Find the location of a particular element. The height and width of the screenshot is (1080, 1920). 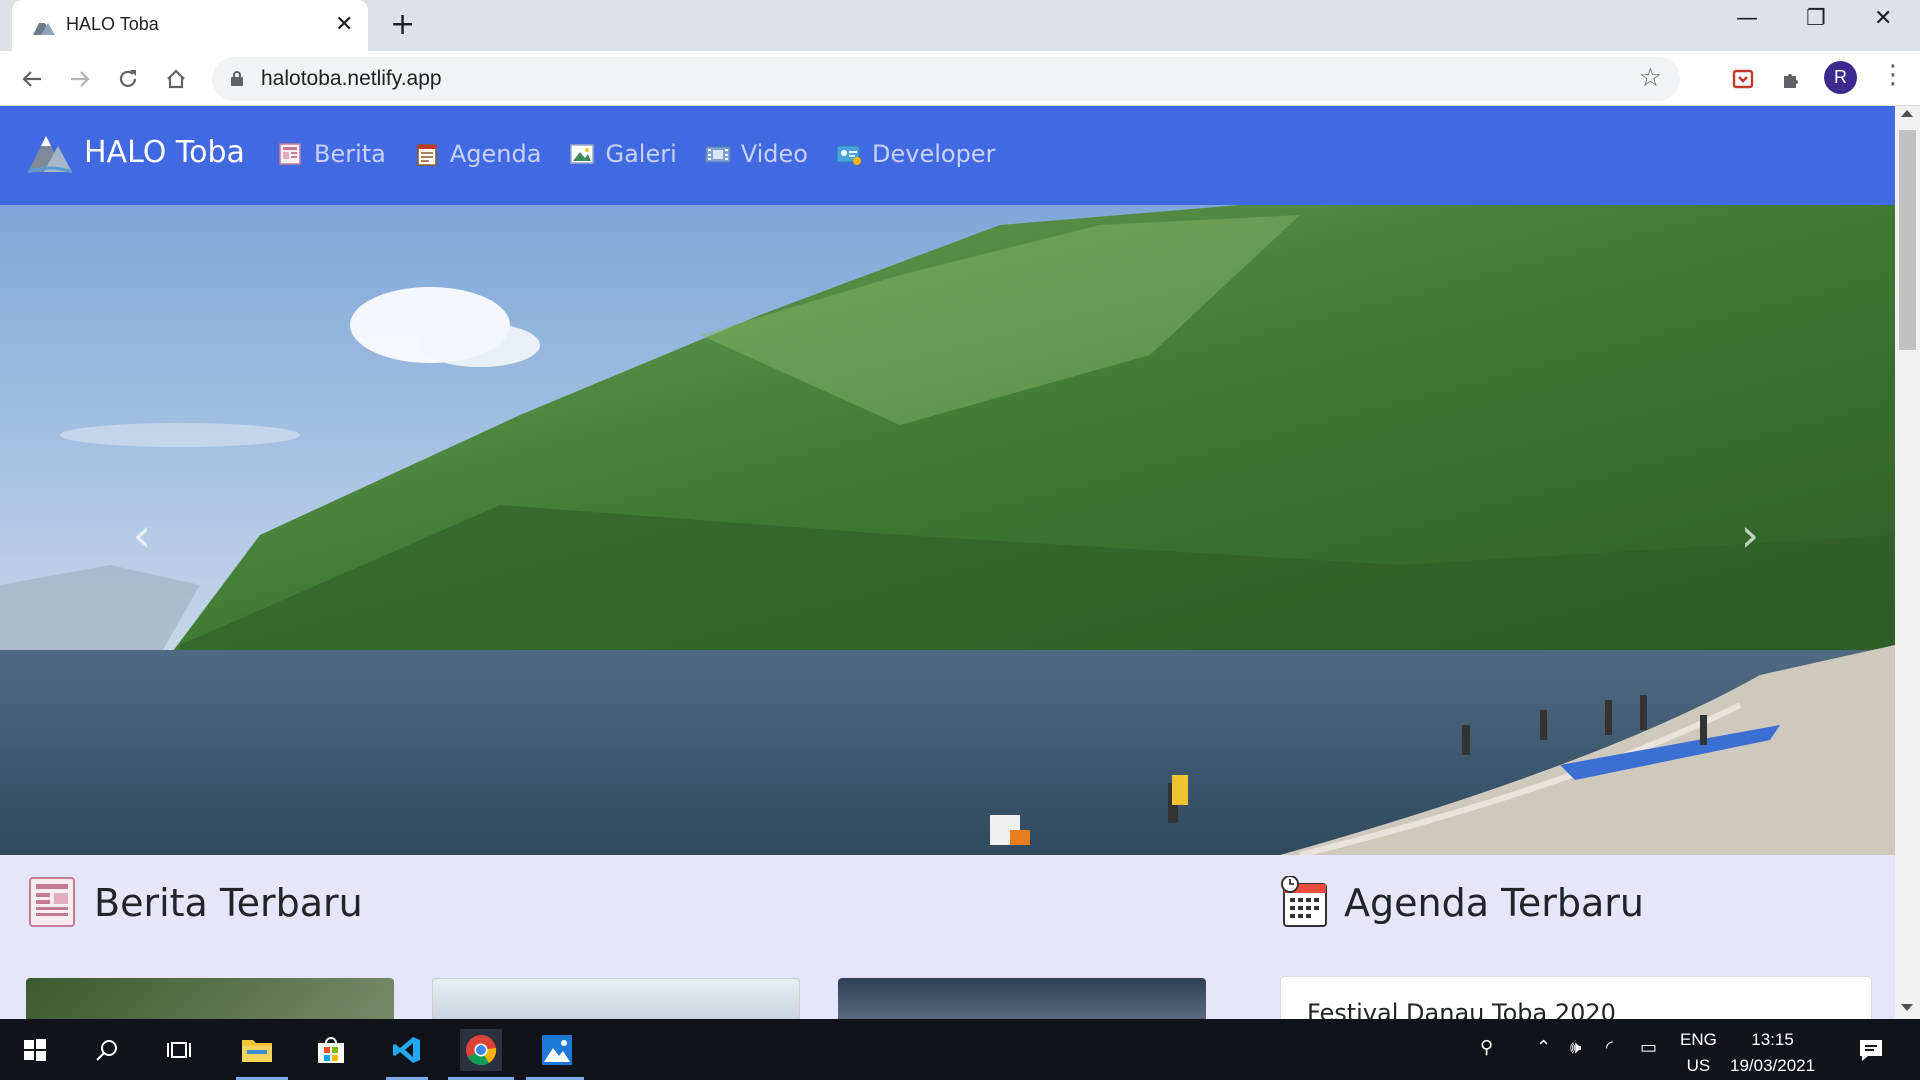

clock-date: 19/03/2021 is located at coordinates (1773, 1065).